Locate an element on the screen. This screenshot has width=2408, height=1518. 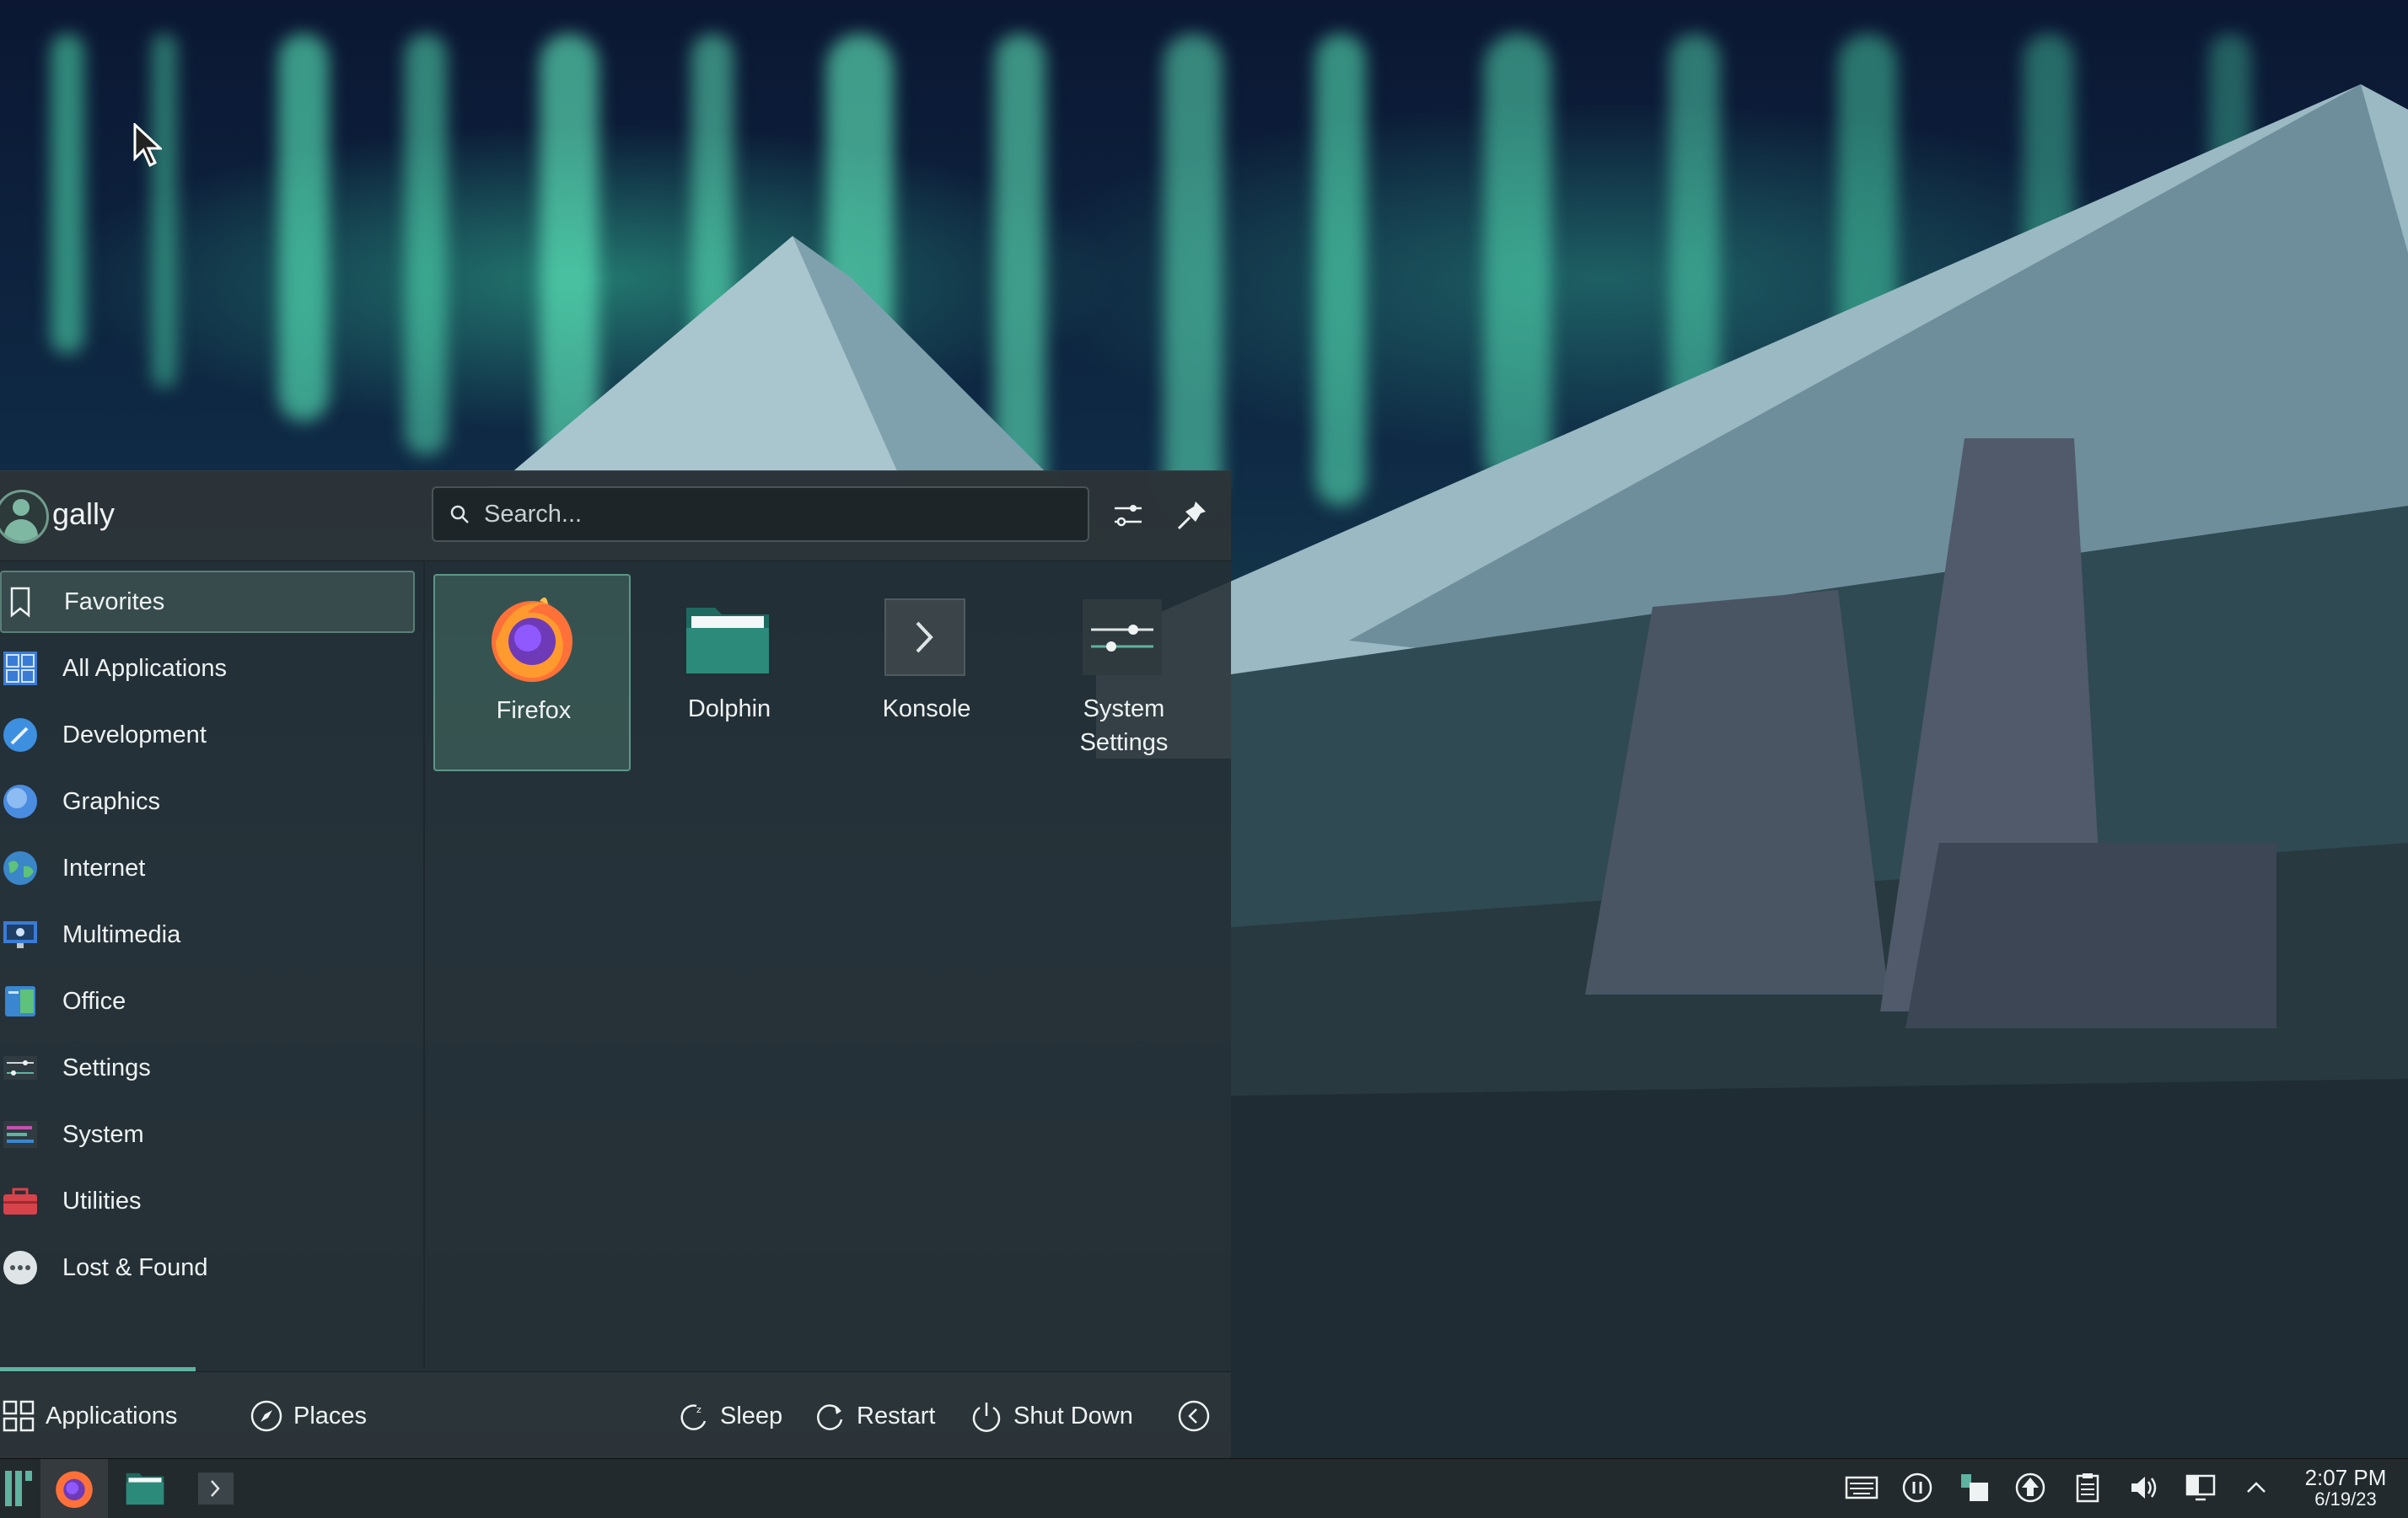
restart-button: Restart is located at coordinates (874, 1416).